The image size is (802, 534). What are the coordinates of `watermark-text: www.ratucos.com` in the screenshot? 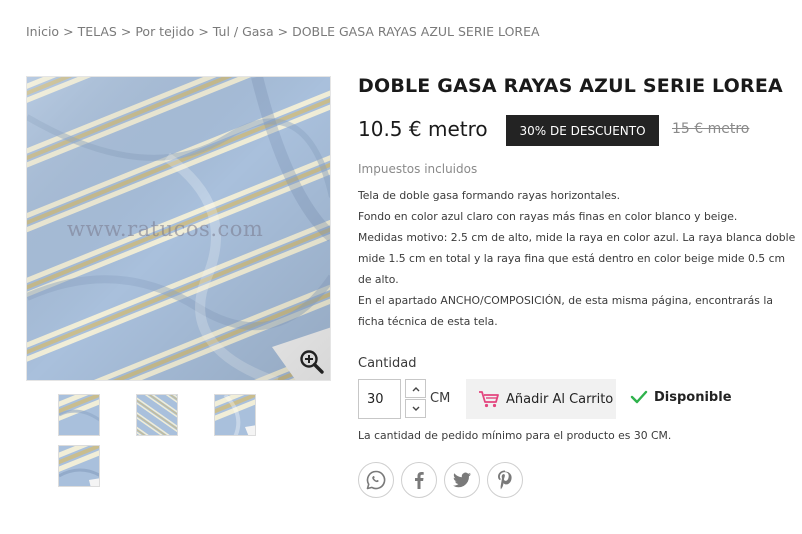 It's located at (165, 229).